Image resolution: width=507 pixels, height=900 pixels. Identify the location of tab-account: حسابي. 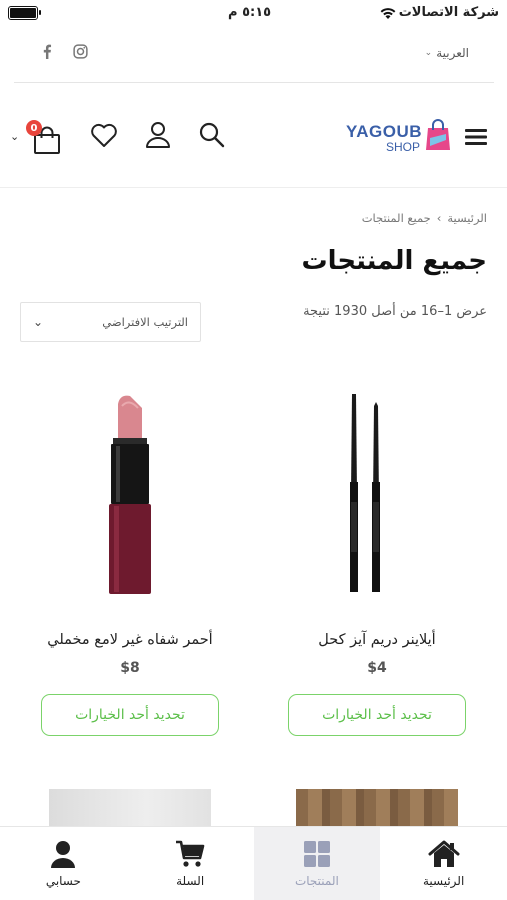
(63, 863).